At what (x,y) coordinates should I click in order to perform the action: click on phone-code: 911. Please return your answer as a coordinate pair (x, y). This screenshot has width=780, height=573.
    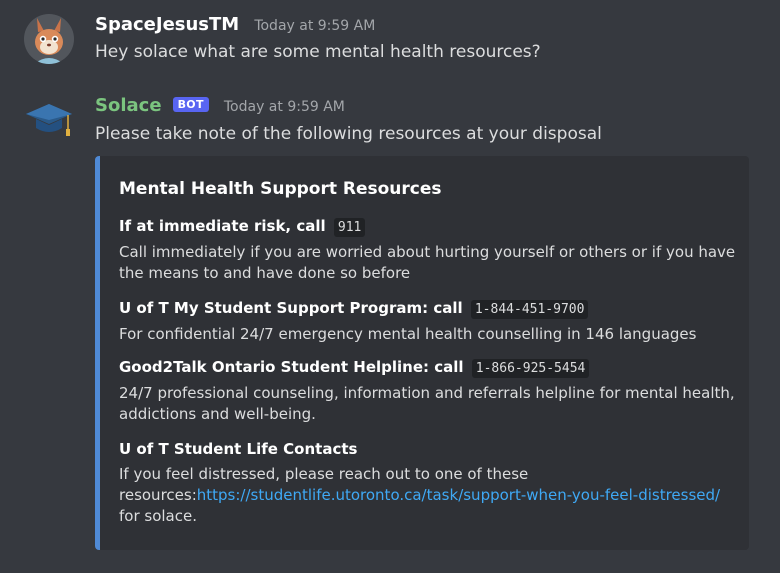
    Looking at the image, I should click on (349, 227).